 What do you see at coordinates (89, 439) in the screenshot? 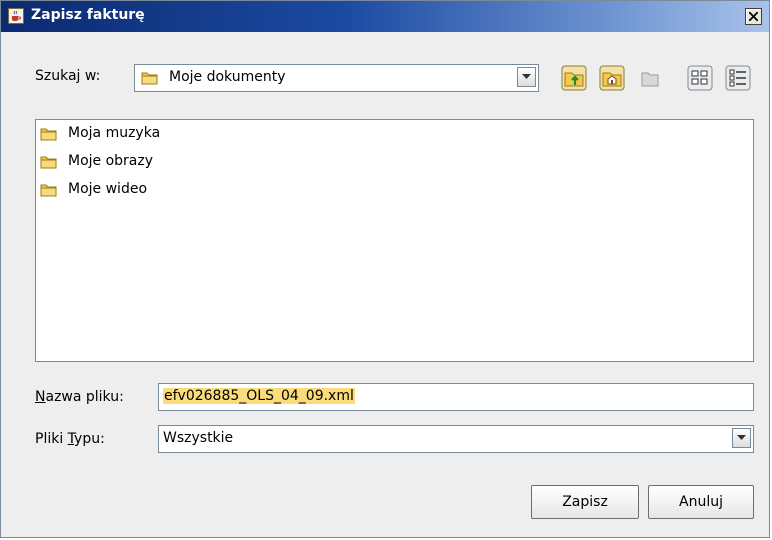
I see `filetype-label-text: ypu:` at bounding box center [89, 439].